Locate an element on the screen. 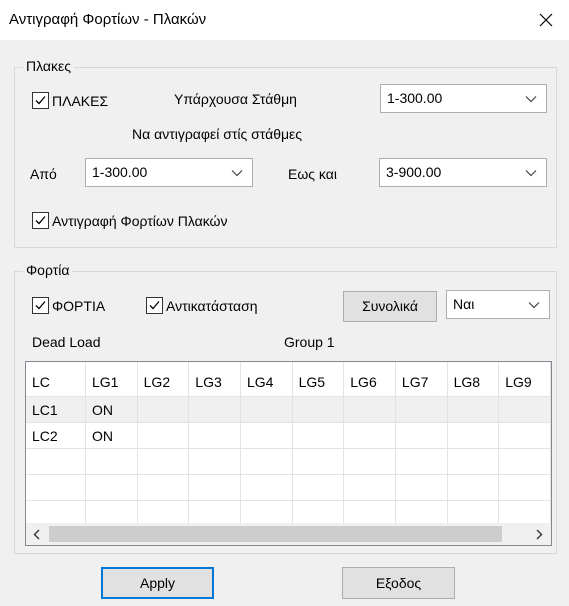 The image size is (569, 606). from-level-value: 1-300.00 is located at coordinates (120, 172).